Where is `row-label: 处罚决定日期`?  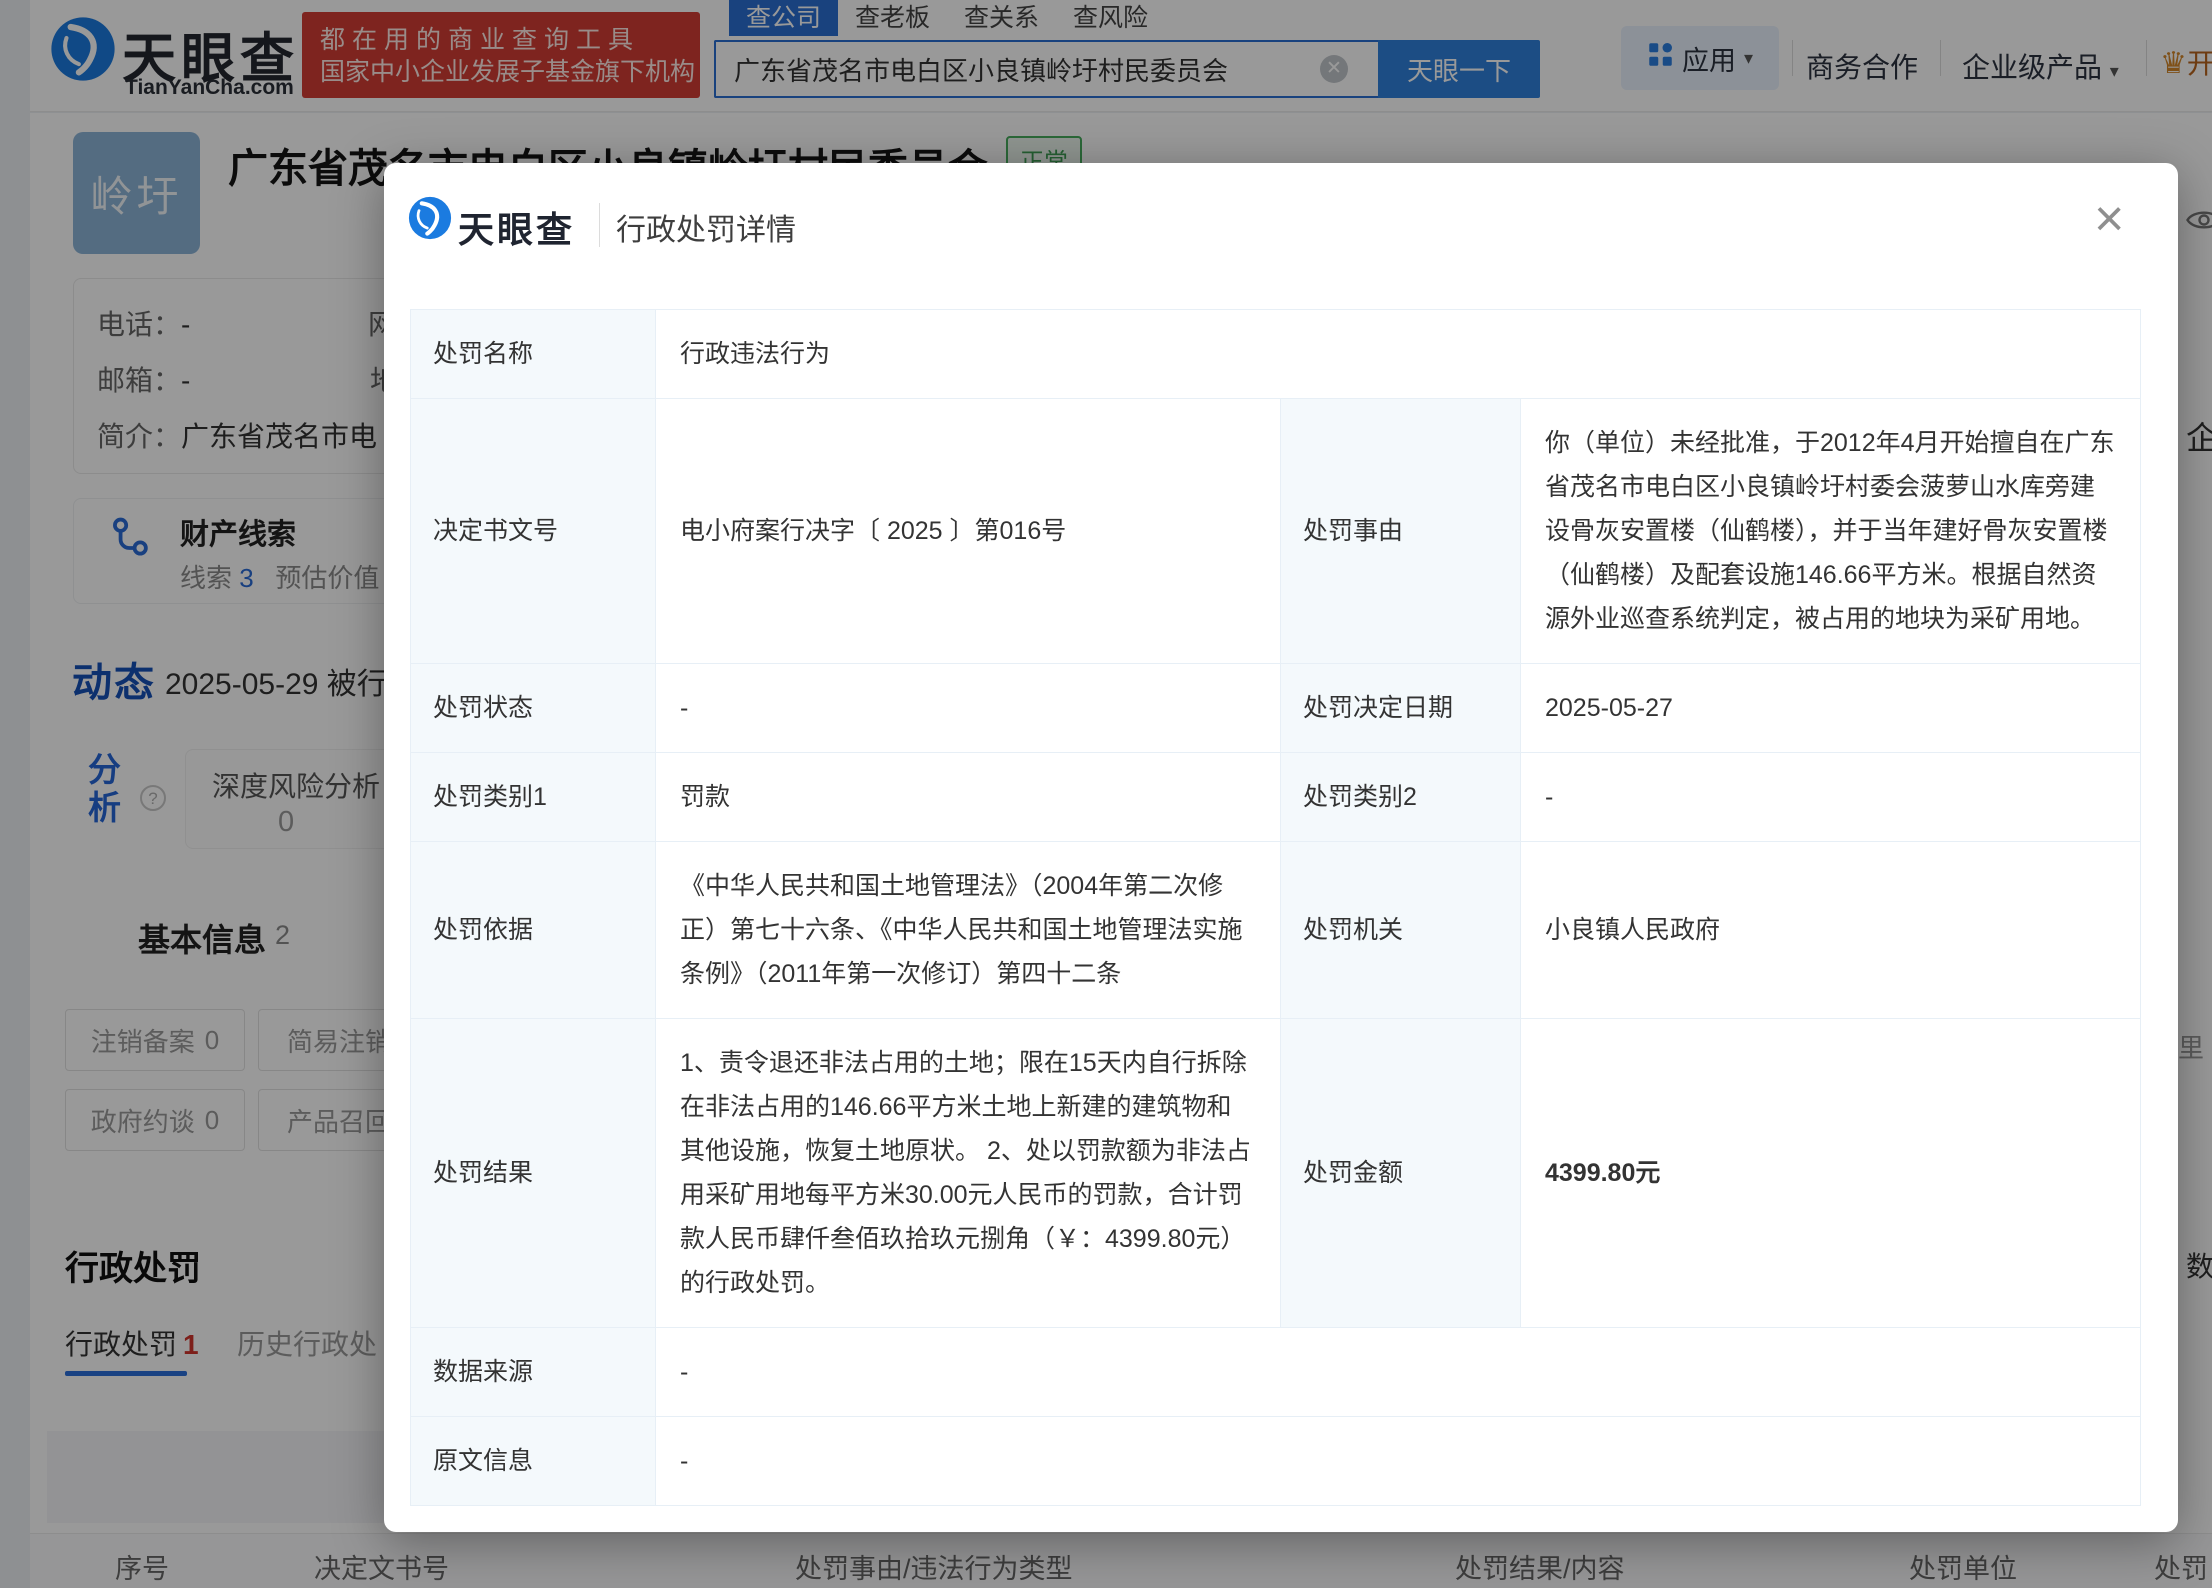
row-label: 处罚决定日期 is located at coordinates (1400, 708).